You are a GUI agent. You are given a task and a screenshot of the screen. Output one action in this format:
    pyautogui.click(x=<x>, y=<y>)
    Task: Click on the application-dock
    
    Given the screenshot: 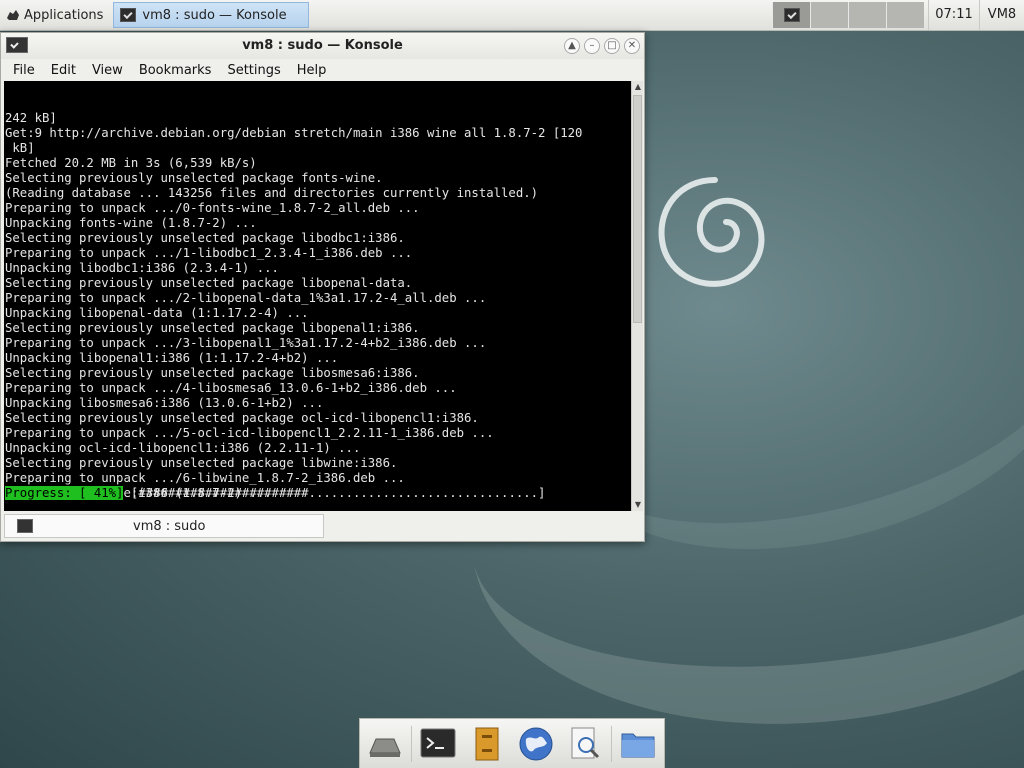 What is the action you would take?
    pyautogui.click(x=512, y=743)
    